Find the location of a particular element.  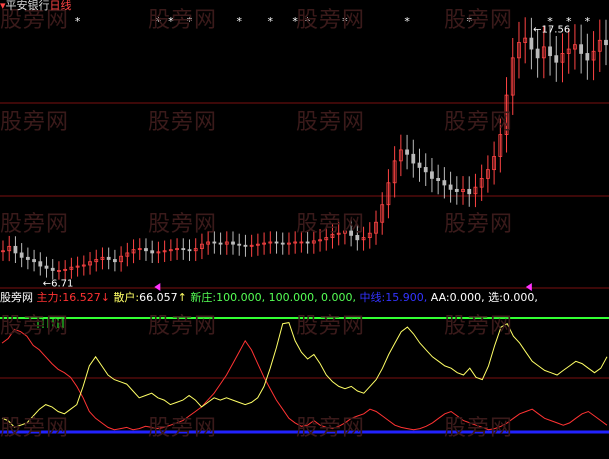

period-label: 日线 is located at coordinates (61, 6).